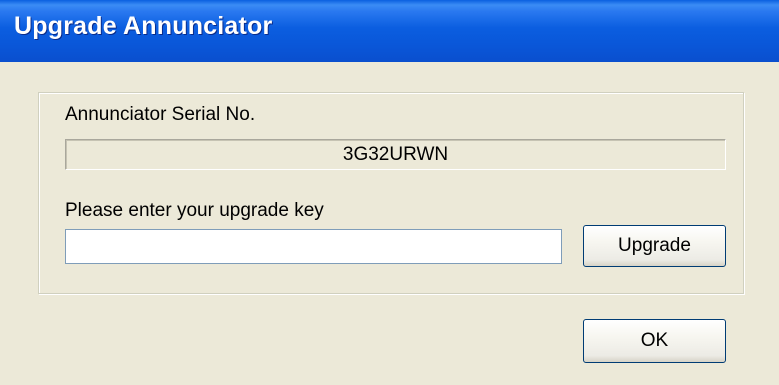 This screenshot has height=385, width=779. I want to click on upgrade-key-input, so click(313, 246).